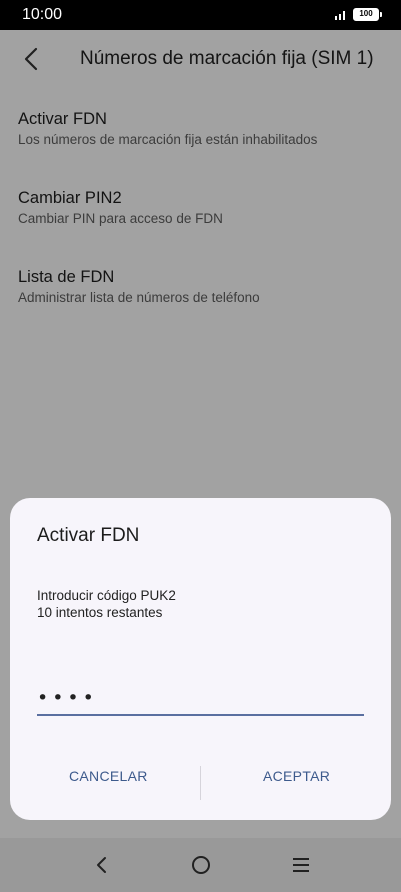 This screenshot has height=892, width=401. I want to click on puk2-input, so click(200, 699).